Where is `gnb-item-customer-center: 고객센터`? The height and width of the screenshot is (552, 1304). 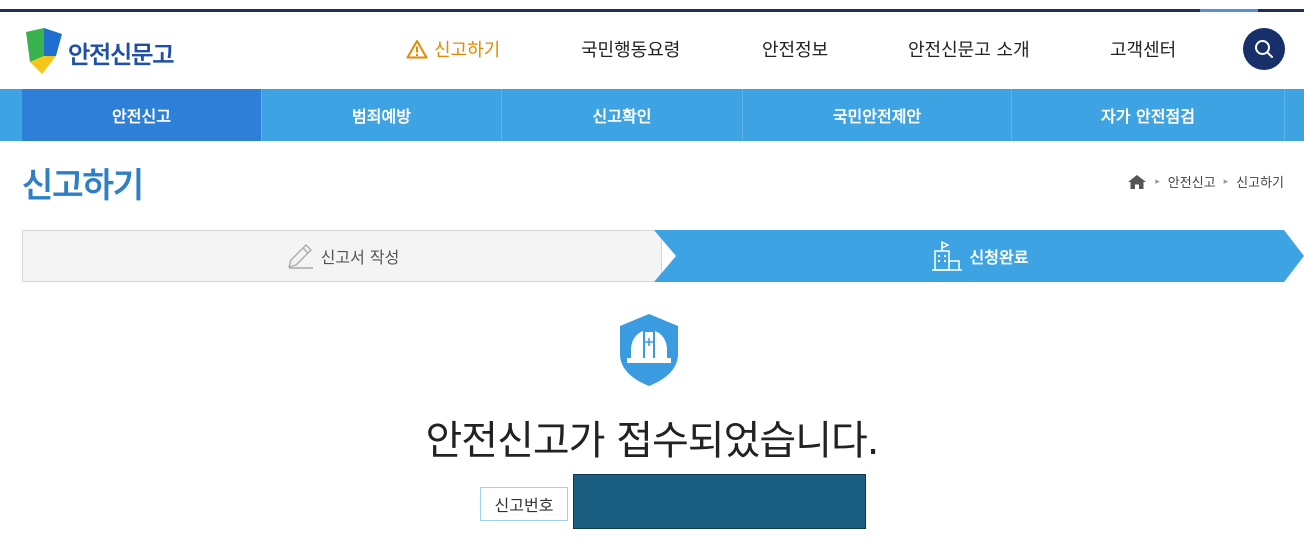 gnb-item-customer-center: 고객센터 is located at coordinates (1143, 49).